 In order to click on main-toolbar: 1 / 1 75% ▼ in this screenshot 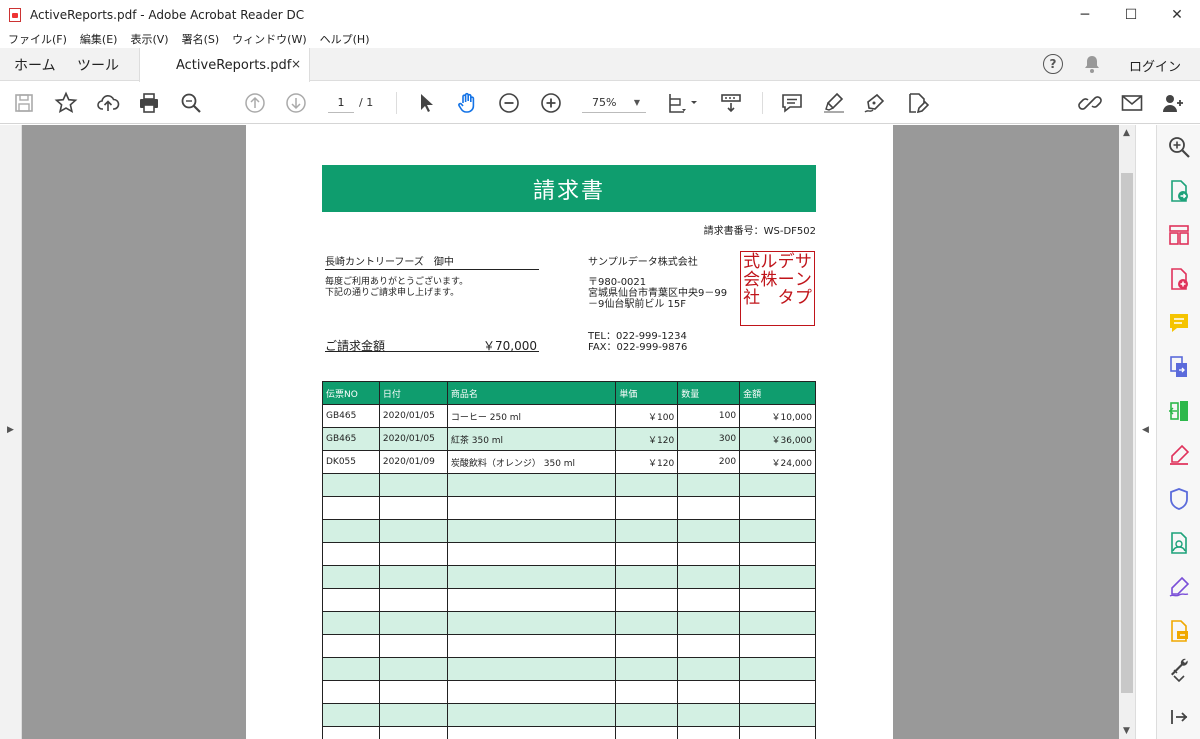, I will do `click(600, 103)`.